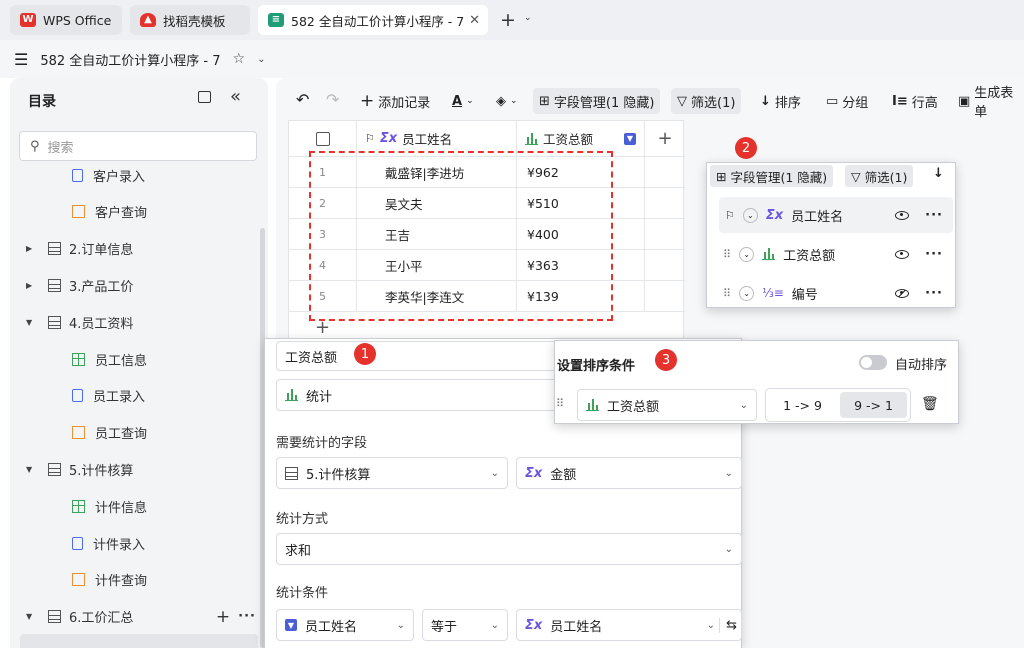 Image resolution: width=1024 pixels, height=648 pixels. What do you see at coordinates (345, 625) in the screenshot?
I see `condition-field-select: ▼ 员工姓名 ⌄` at bounding box center [345, 625].